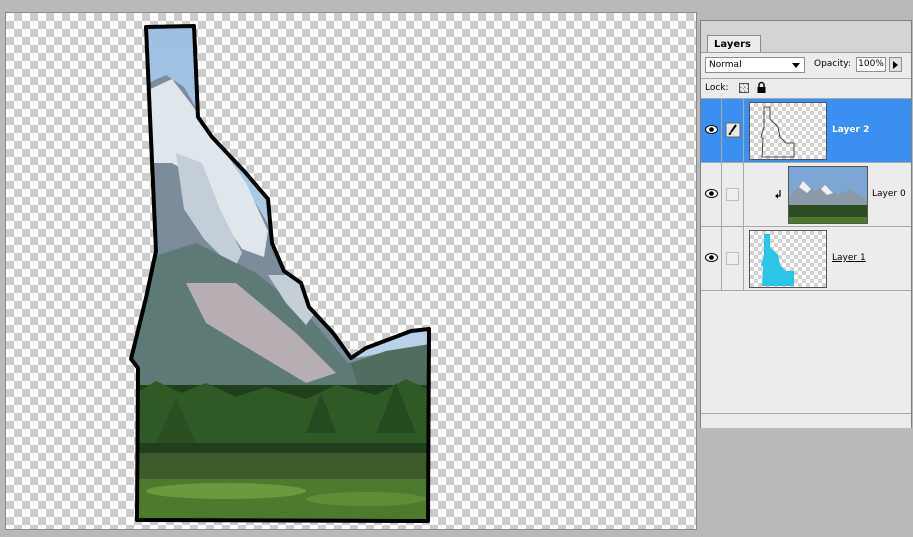  What do you see at coordinates (778, 194) in the screenshot?
I see `clip-arrow-icon` at bounding box center [778, 194].